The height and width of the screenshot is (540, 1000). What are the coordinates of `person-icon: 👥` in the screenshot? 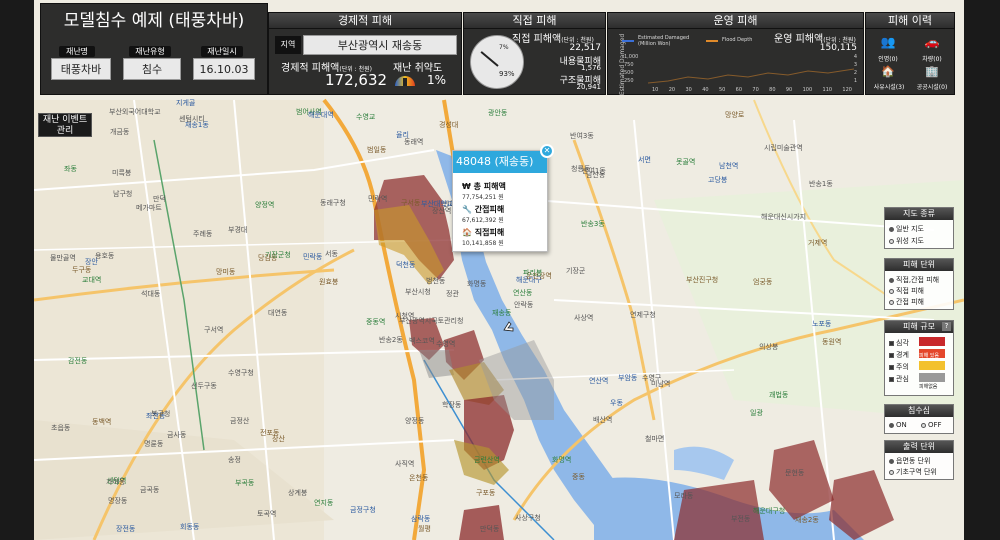 It's located at (888, 43).